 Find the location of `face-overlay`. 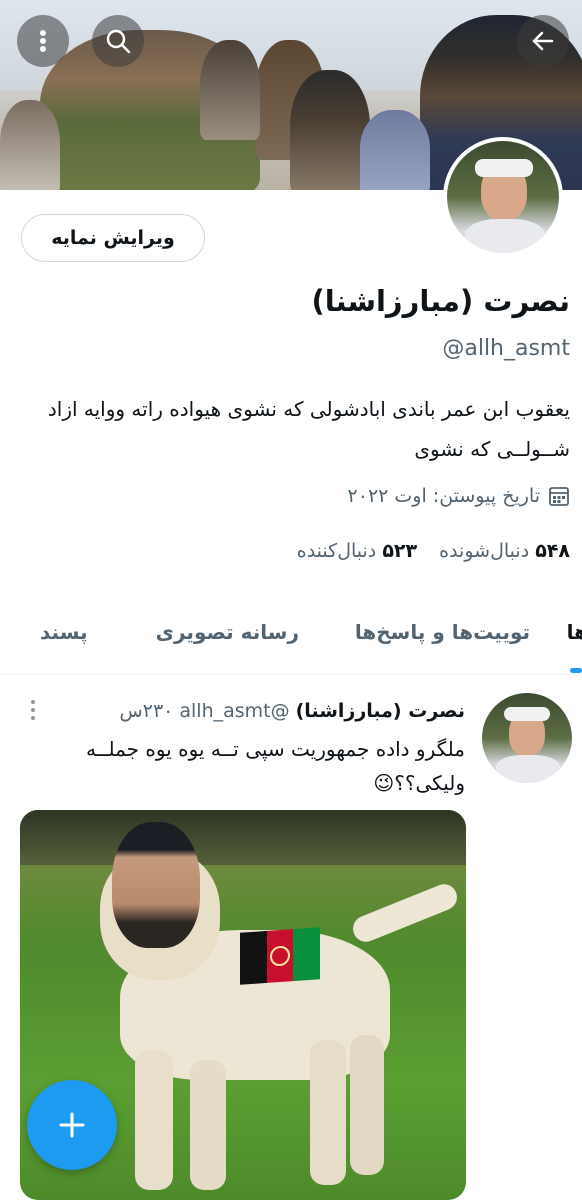

face-overlay is located at coordinates (156, 885).